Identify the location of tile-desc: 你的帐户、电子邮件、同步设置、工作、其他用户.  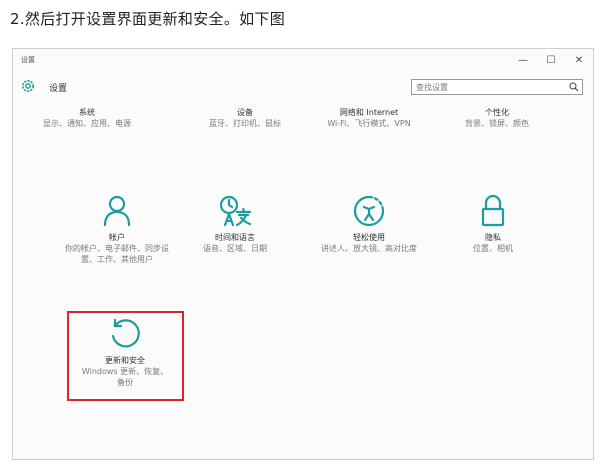
(117, 254).